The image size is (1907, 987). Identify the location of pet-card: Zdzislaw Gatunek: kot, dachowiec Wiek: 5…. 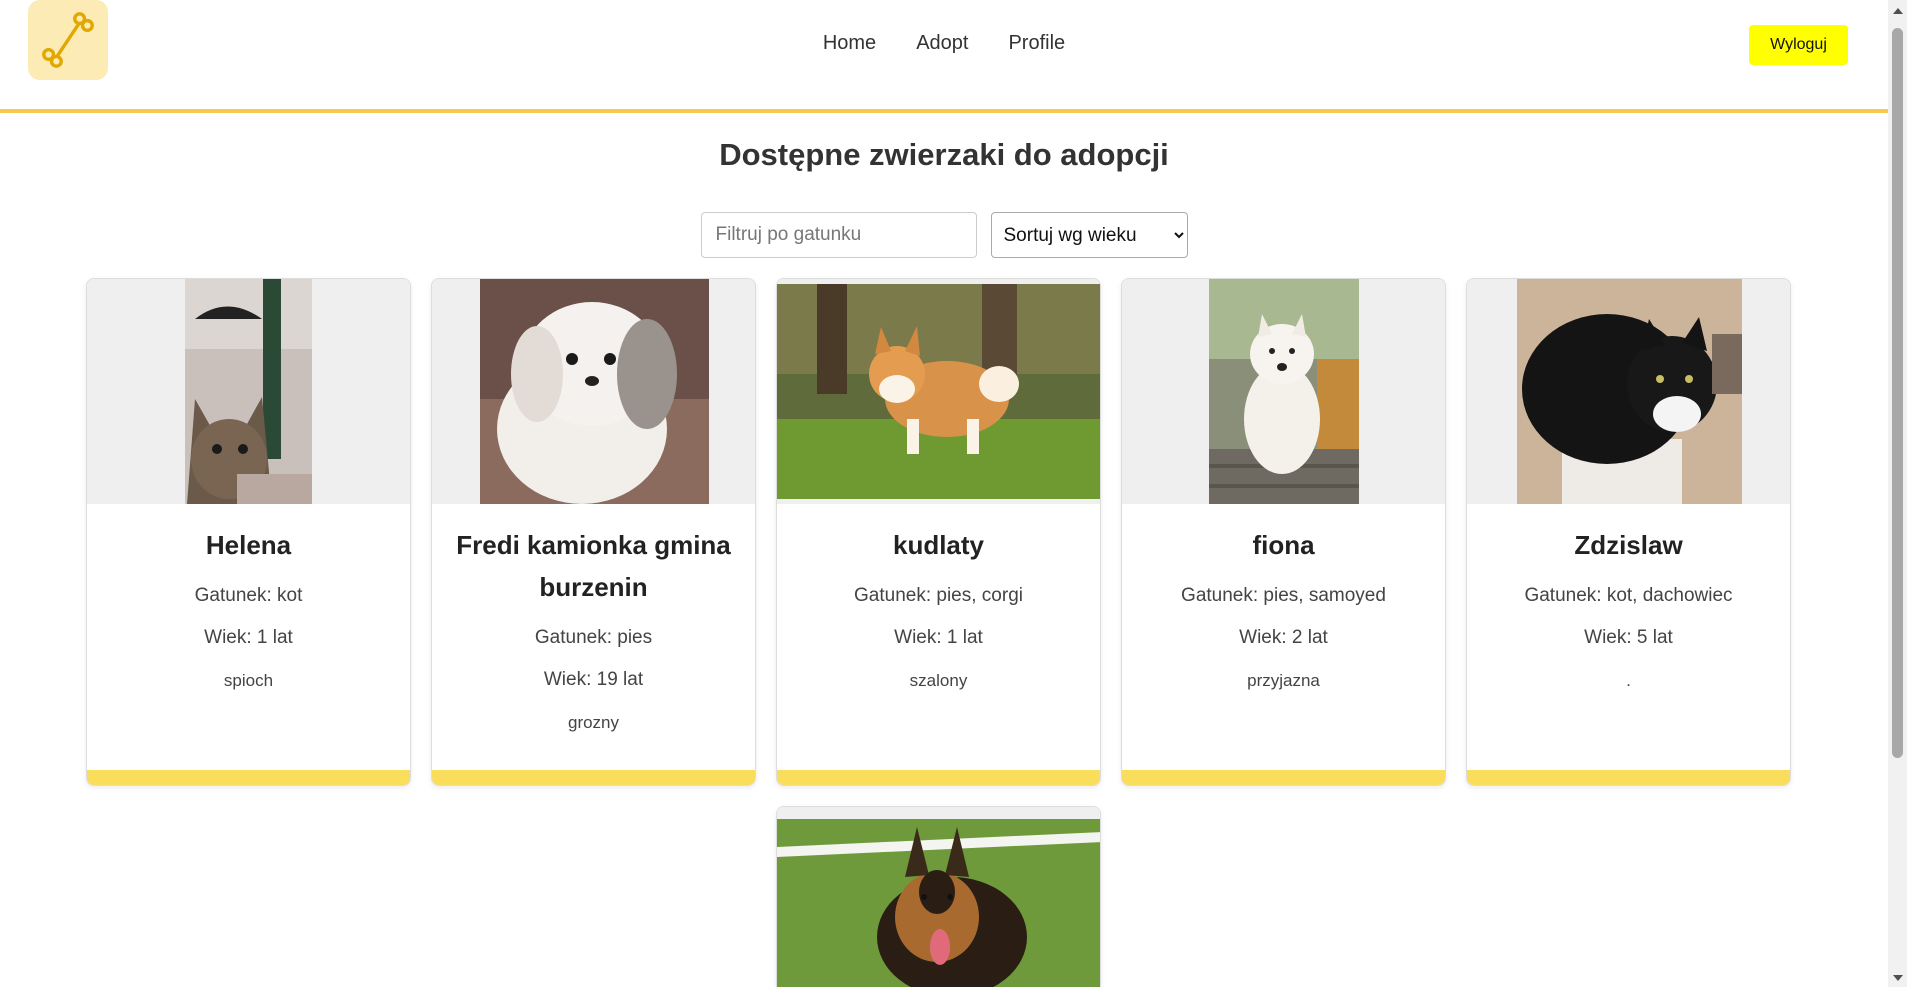
(1628, 532).